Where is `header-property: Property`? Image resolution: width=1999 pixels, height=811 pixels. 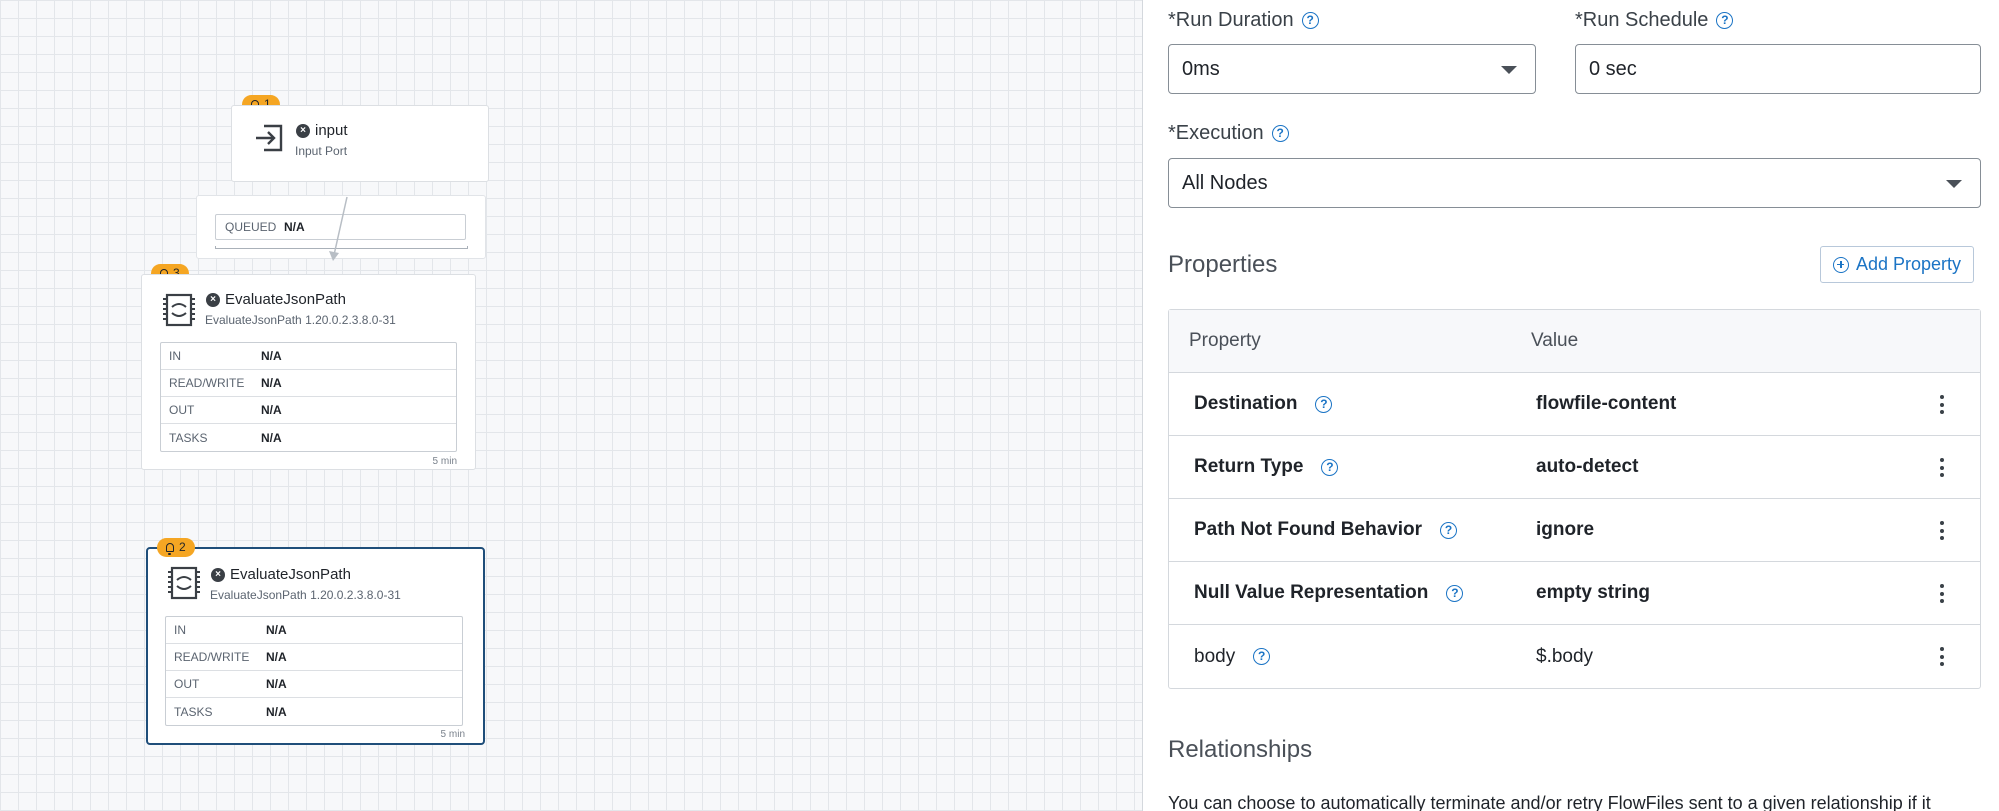
header-property: Property is located at coordinates (1225, 340).